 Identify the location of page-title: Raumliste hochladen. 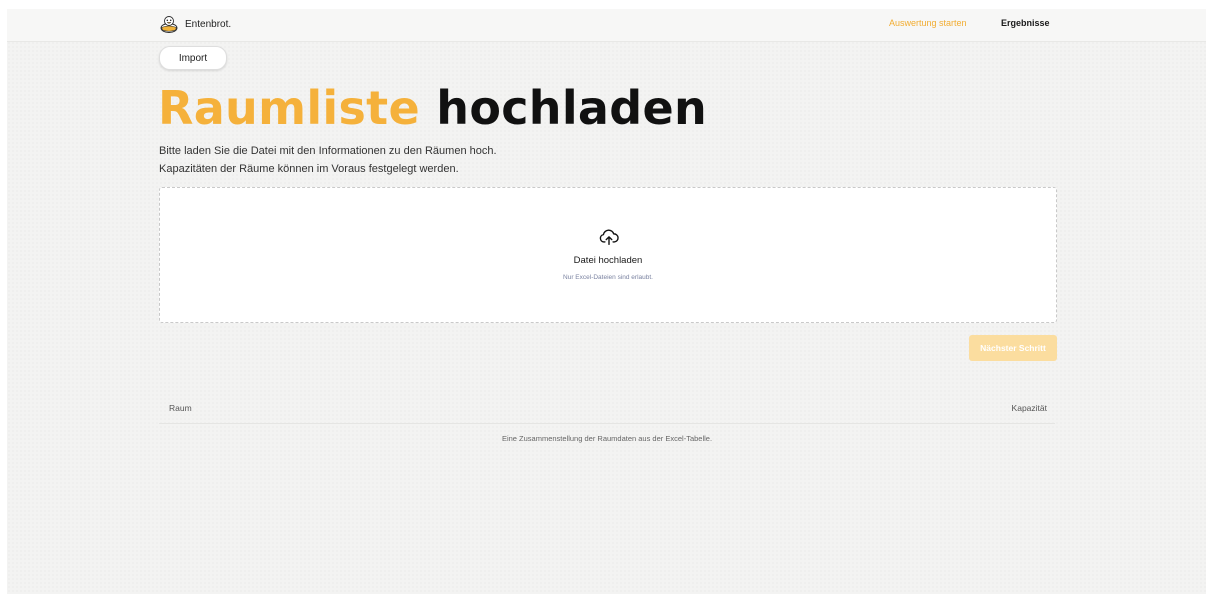
(432, 108).